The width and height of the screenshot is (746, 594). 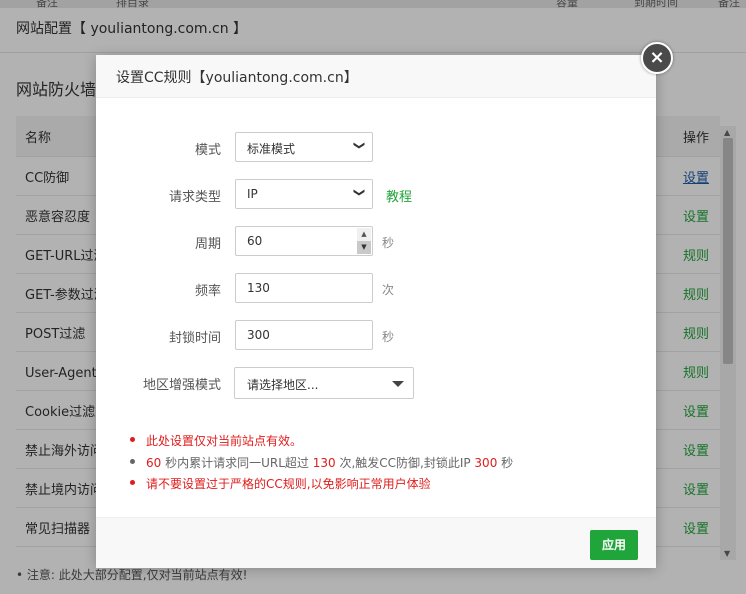 I want to click on period-label: 周期, so click(x=207, y=244).